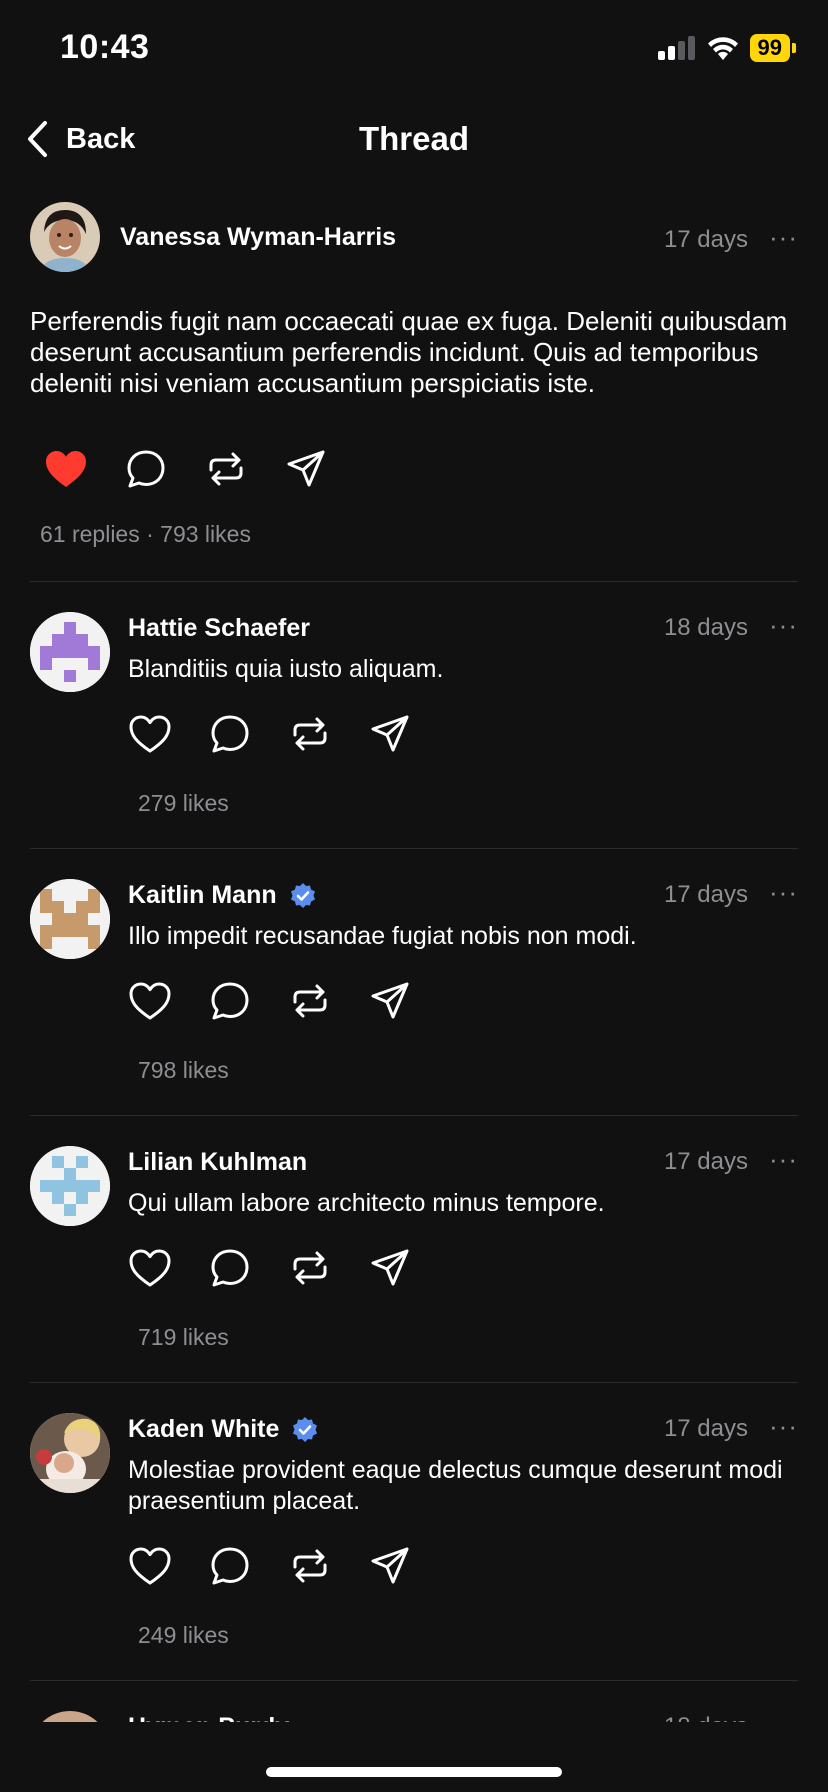 The height and width of the screenshot is (1792, 828). Describe the element at coordinates (37, 139) in the screenshot. I see `chevron-left-icon` at that location.